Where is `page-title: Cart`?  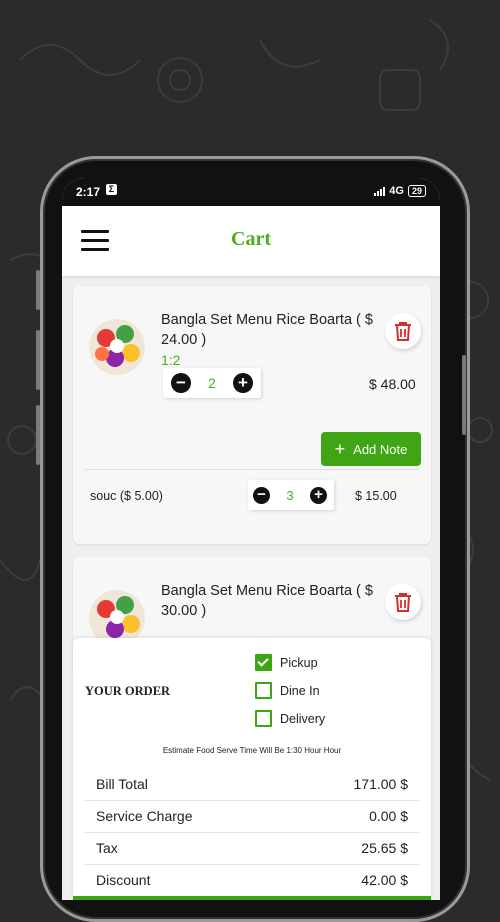
page-title: Cart is located at coordinates (251, 239).